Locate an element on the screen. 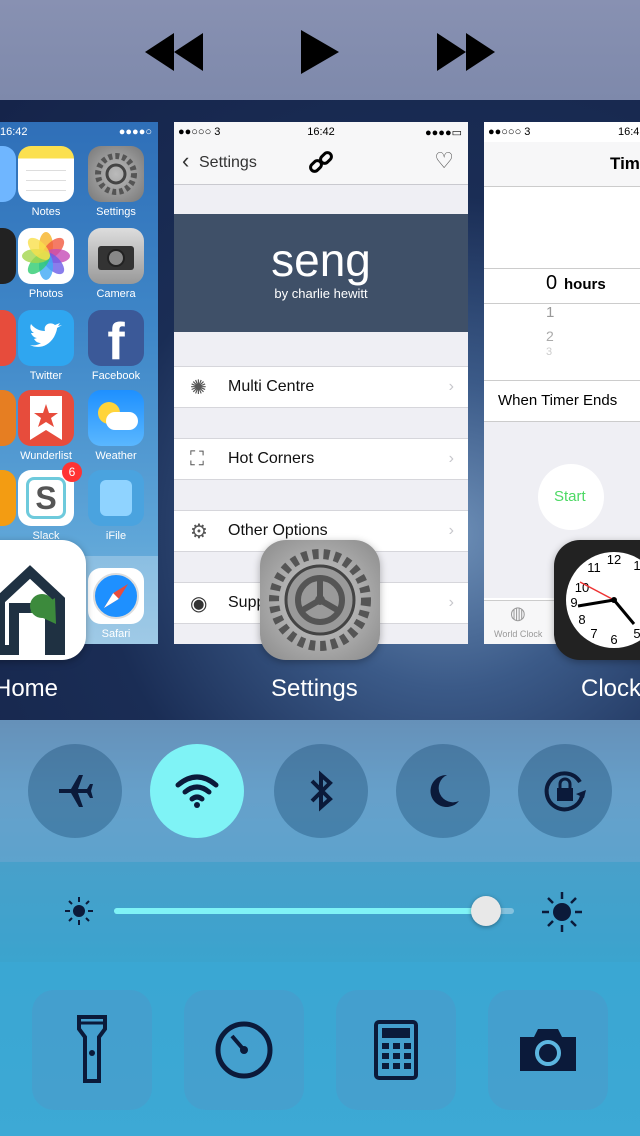 The image size is (640, 1136). timer-icon is located at coordinates (244, 1050).